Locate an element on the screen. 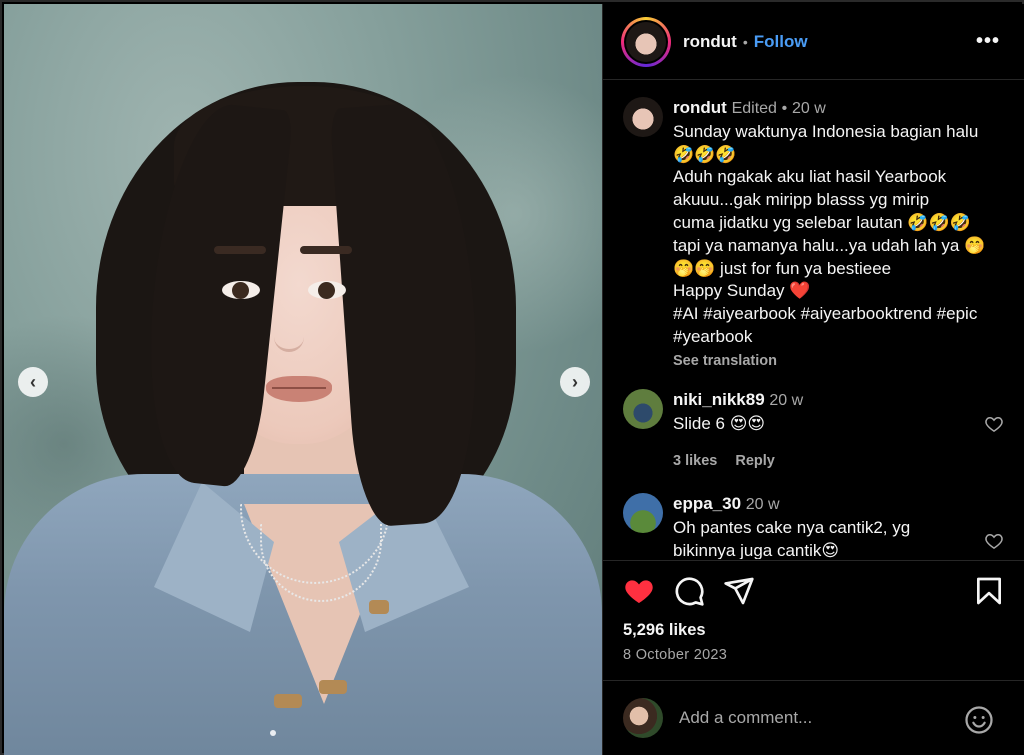 This screenshot has height=755, width=1024. comment-username: niki_nikk89 is located at coordinates (719, 399).